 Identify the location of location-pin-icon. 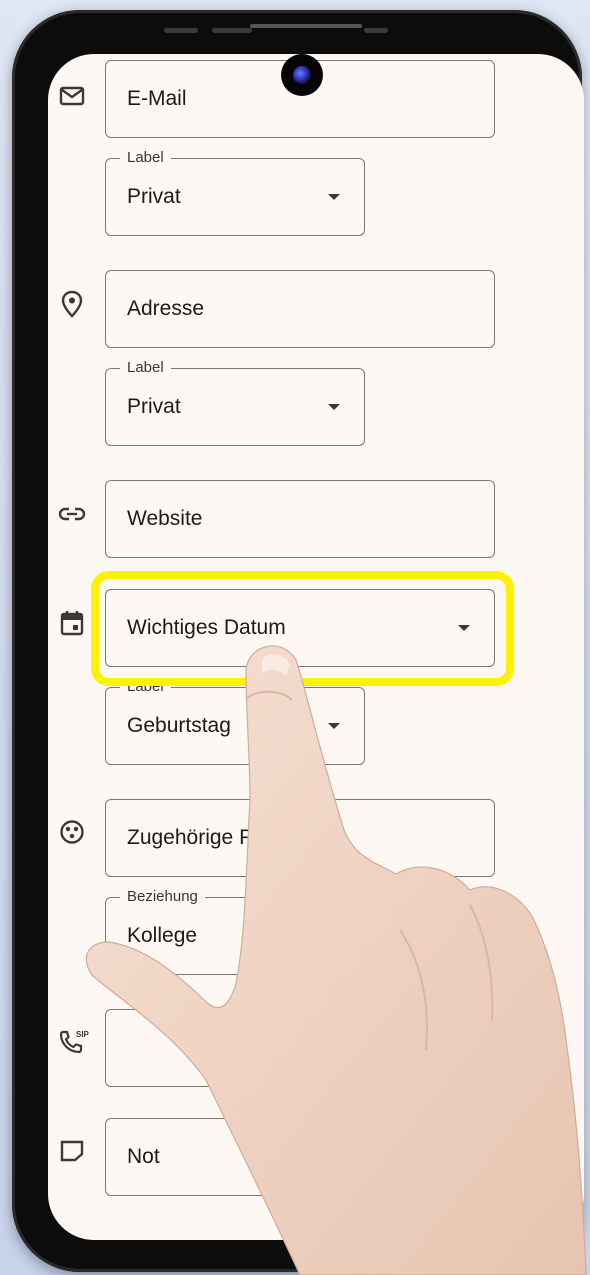
(72, 304).